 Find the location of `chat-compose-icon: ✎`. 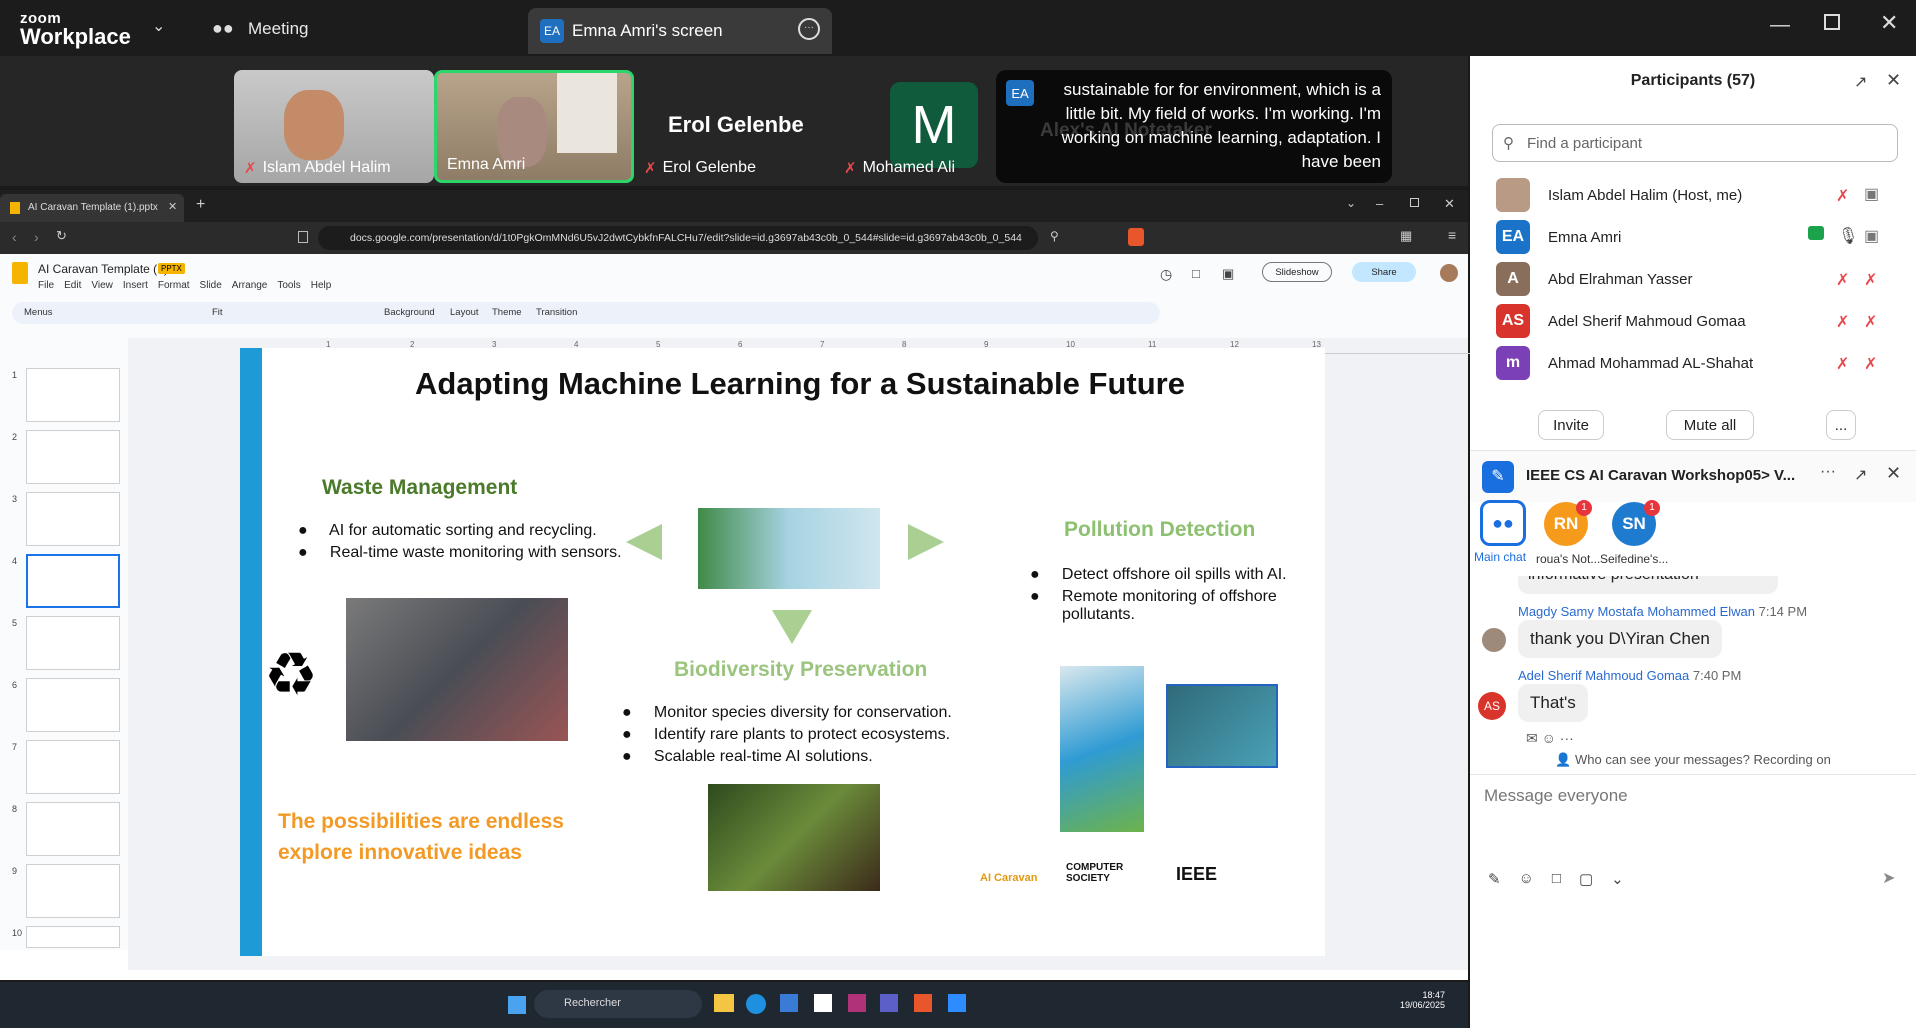

chat-compose-icon: ✎ is located at coordinates (1498, 477).